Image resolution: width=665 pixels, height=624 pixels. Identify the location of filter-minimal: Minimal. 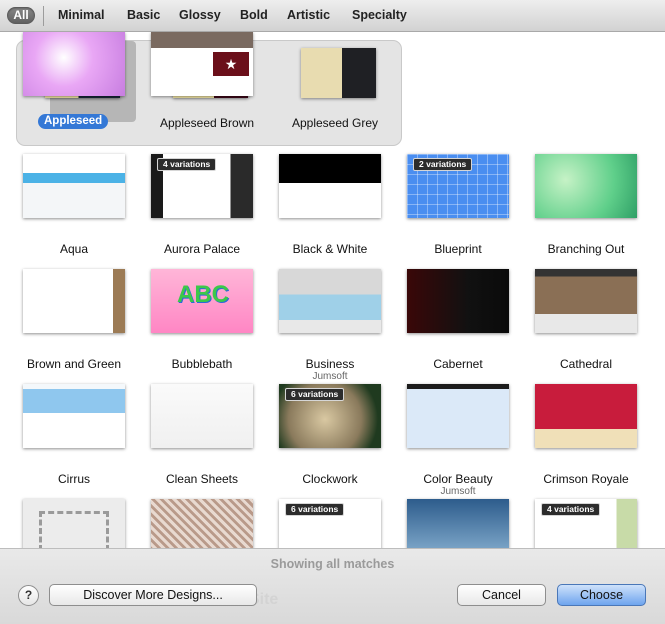
(81, 15).